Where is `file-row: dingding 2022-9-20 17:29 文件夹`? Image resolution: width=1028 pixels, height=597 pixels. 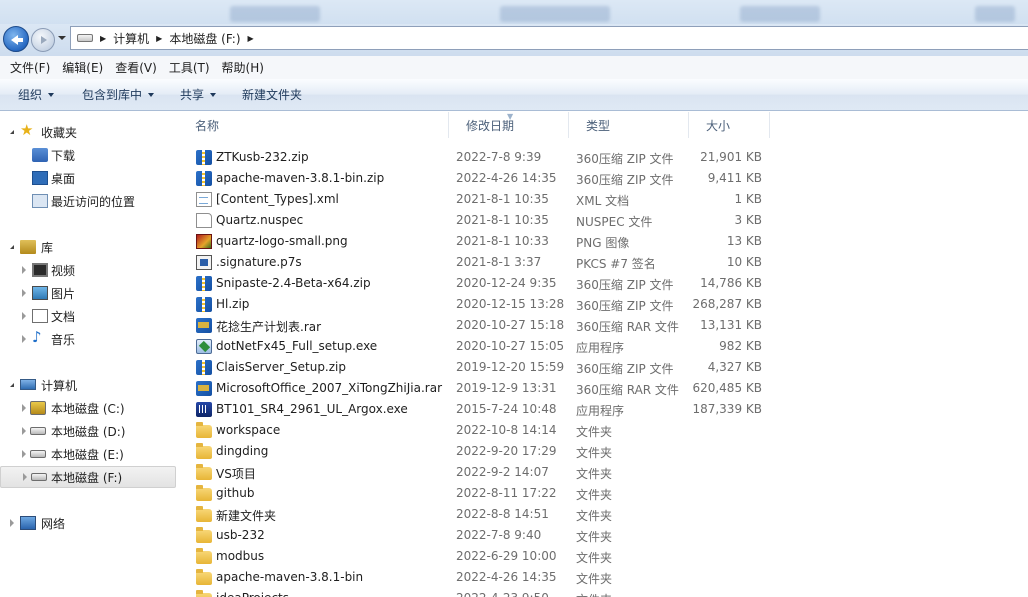 file-row: dingding 2022-9-20 17:29 文件夹 is located at coordinates (603, 451).